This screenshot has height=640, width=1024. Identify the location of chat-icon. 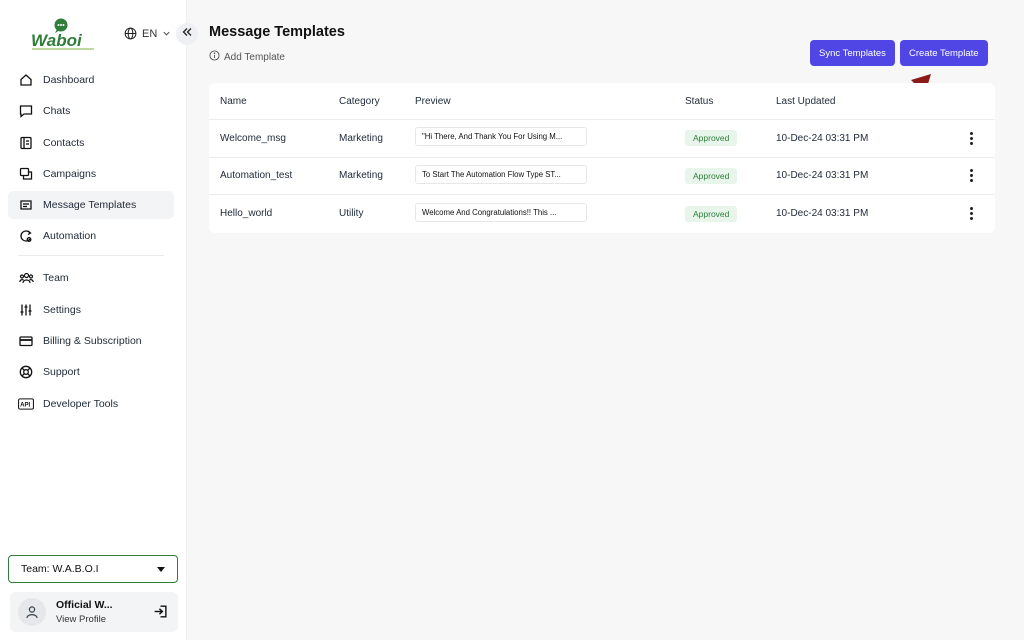
(26, 111).